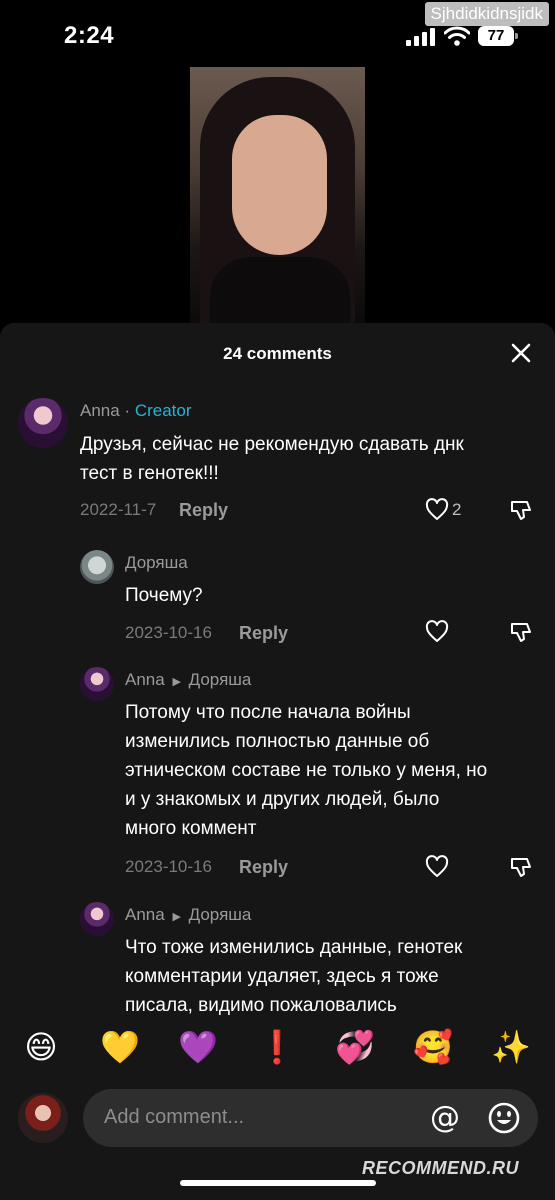  What do you see at coordinates (420, 37) in the screenshot?
I see `signal-icon` at bounding box center [420, 37].